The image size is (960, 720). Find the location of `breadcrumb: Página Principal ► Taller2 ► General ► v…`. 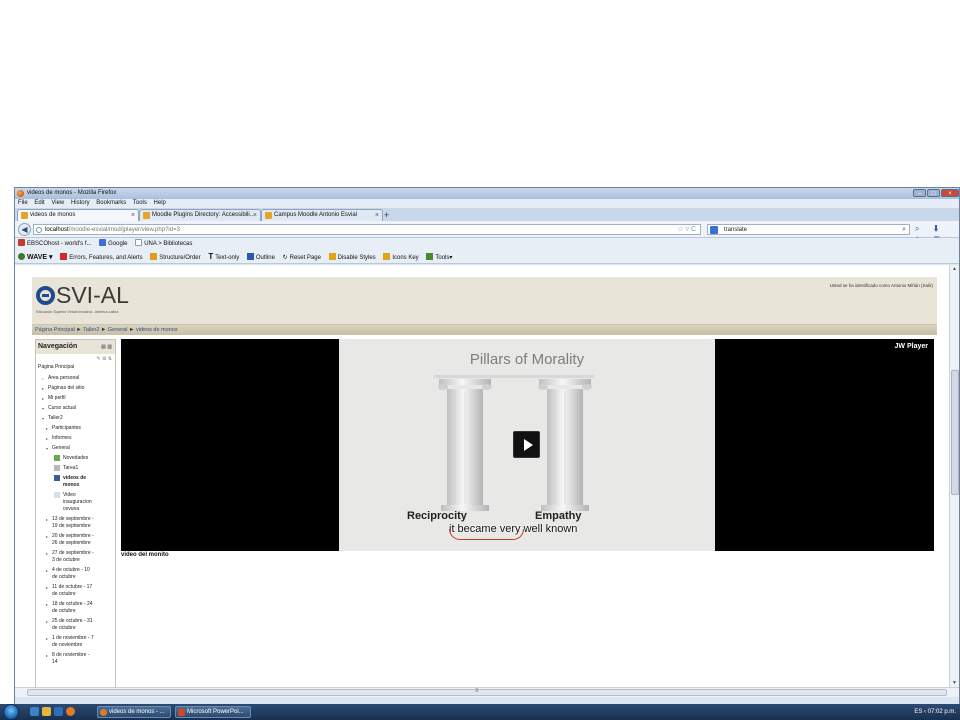

breadcrumb: Página Principal ► Taller2 ► General ► v… is located at coordinates (484, 330).